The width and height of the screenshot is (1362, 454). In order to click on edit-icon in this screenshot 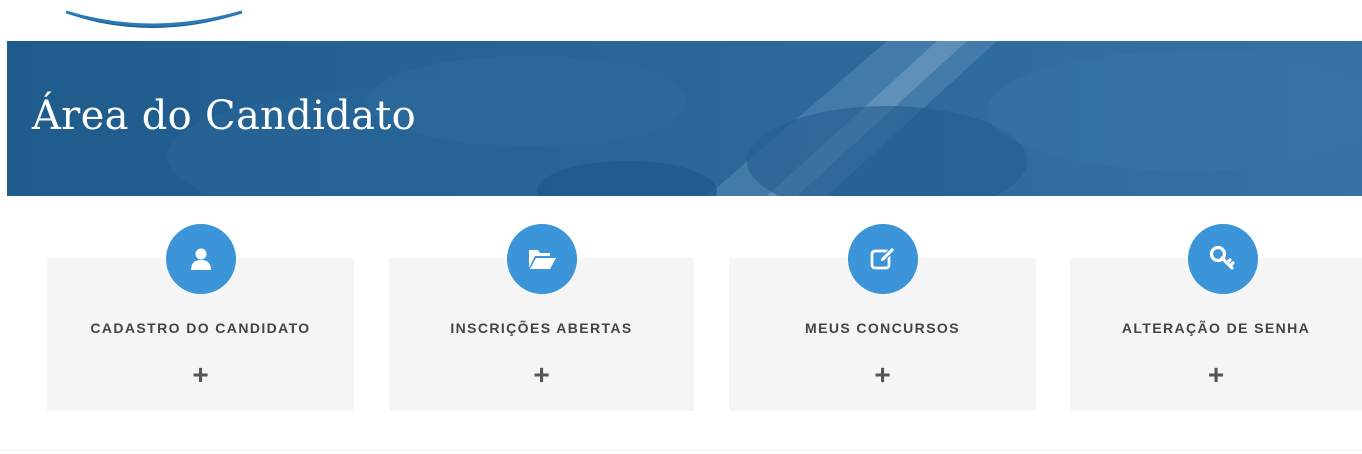, I will do `click(882, 259)`.